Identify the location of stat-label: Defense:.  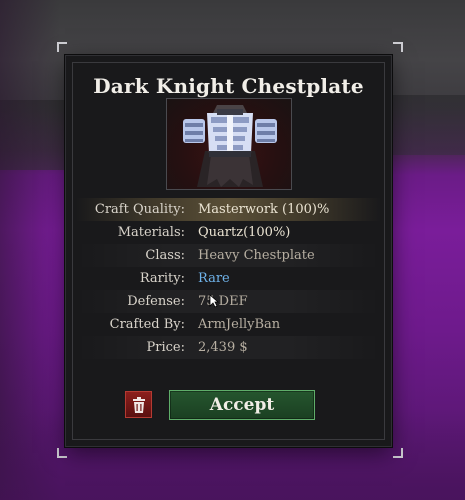
(156, 301).